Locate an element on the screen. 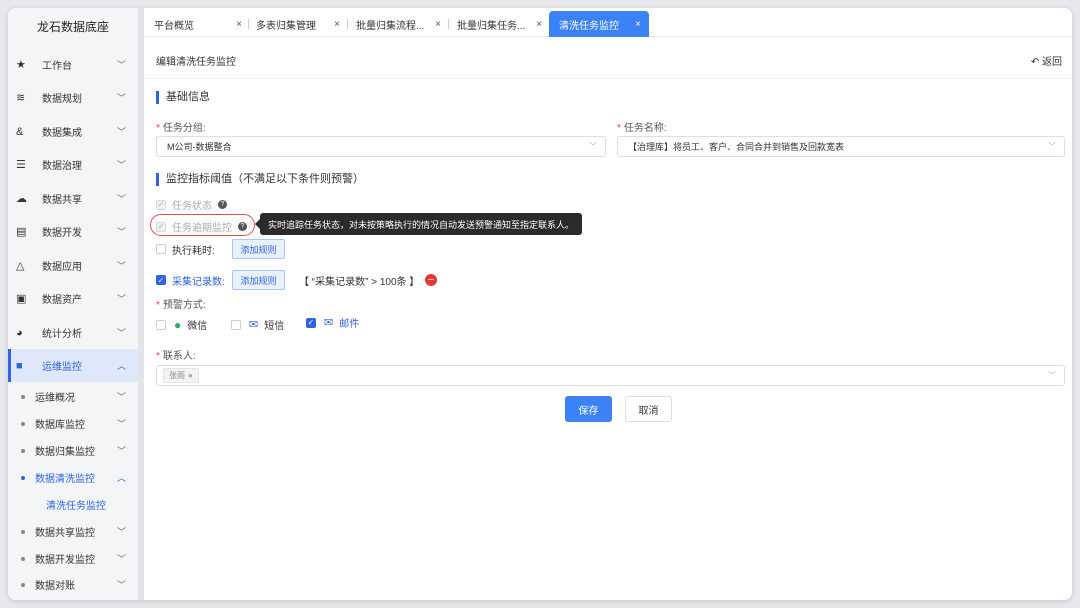 Image resolution: width=1080 pixels, height=608 pixels. add-rule-button-records: 添加规则 is located at coordinates (258, 280).